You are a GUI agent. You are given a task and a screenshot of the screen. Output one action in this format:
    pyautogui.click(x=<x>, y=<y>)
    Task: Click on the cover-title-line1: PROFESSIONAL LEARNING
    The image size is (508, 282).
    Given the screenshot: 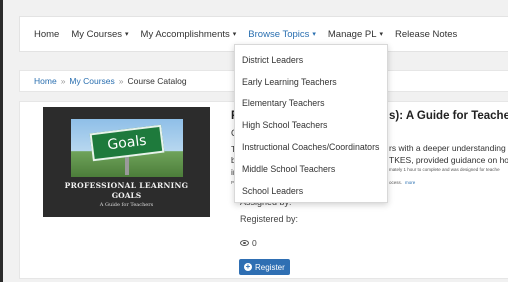 What is the action you would take?
    pyautogui.click(x=126, y=185)
    